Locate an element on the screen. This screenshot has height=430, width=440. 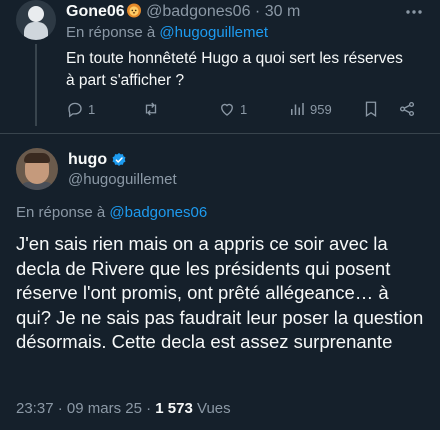
verified-badge-icon is located at coordinates (119, 159).